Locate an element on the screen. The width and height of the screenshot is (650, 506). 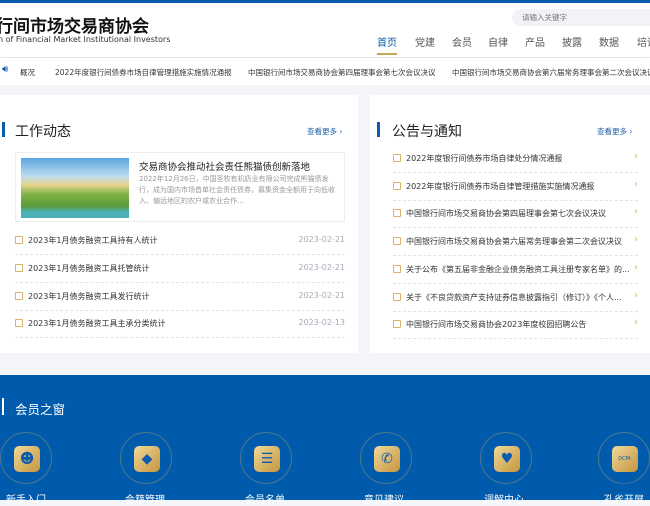
nav-data: 数据 is located at coordinates (609, 41).